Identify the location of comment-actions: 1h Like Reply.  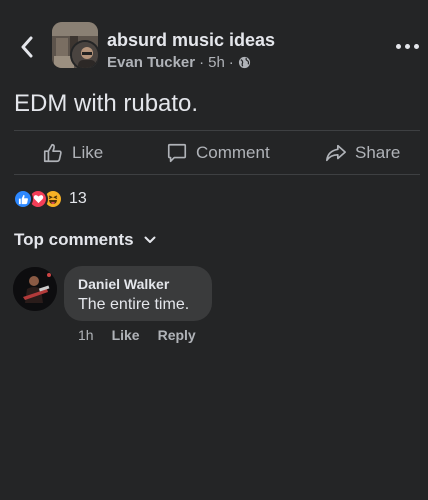
(137, 335).